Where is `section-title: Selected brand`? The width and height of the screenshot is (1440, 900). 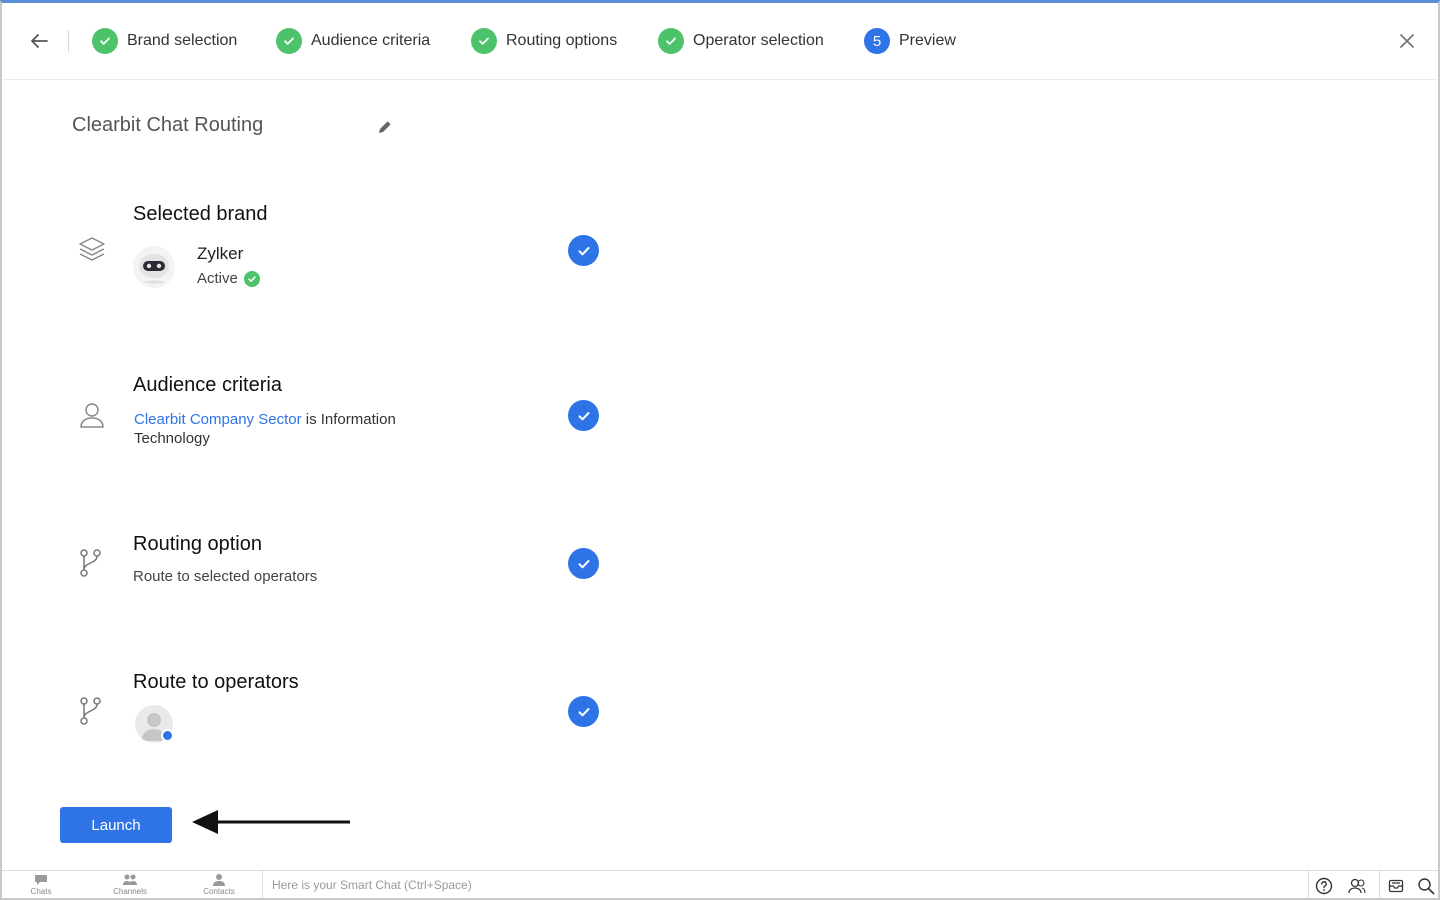
section-title: Selected brand is located at coordinates (200, 214).